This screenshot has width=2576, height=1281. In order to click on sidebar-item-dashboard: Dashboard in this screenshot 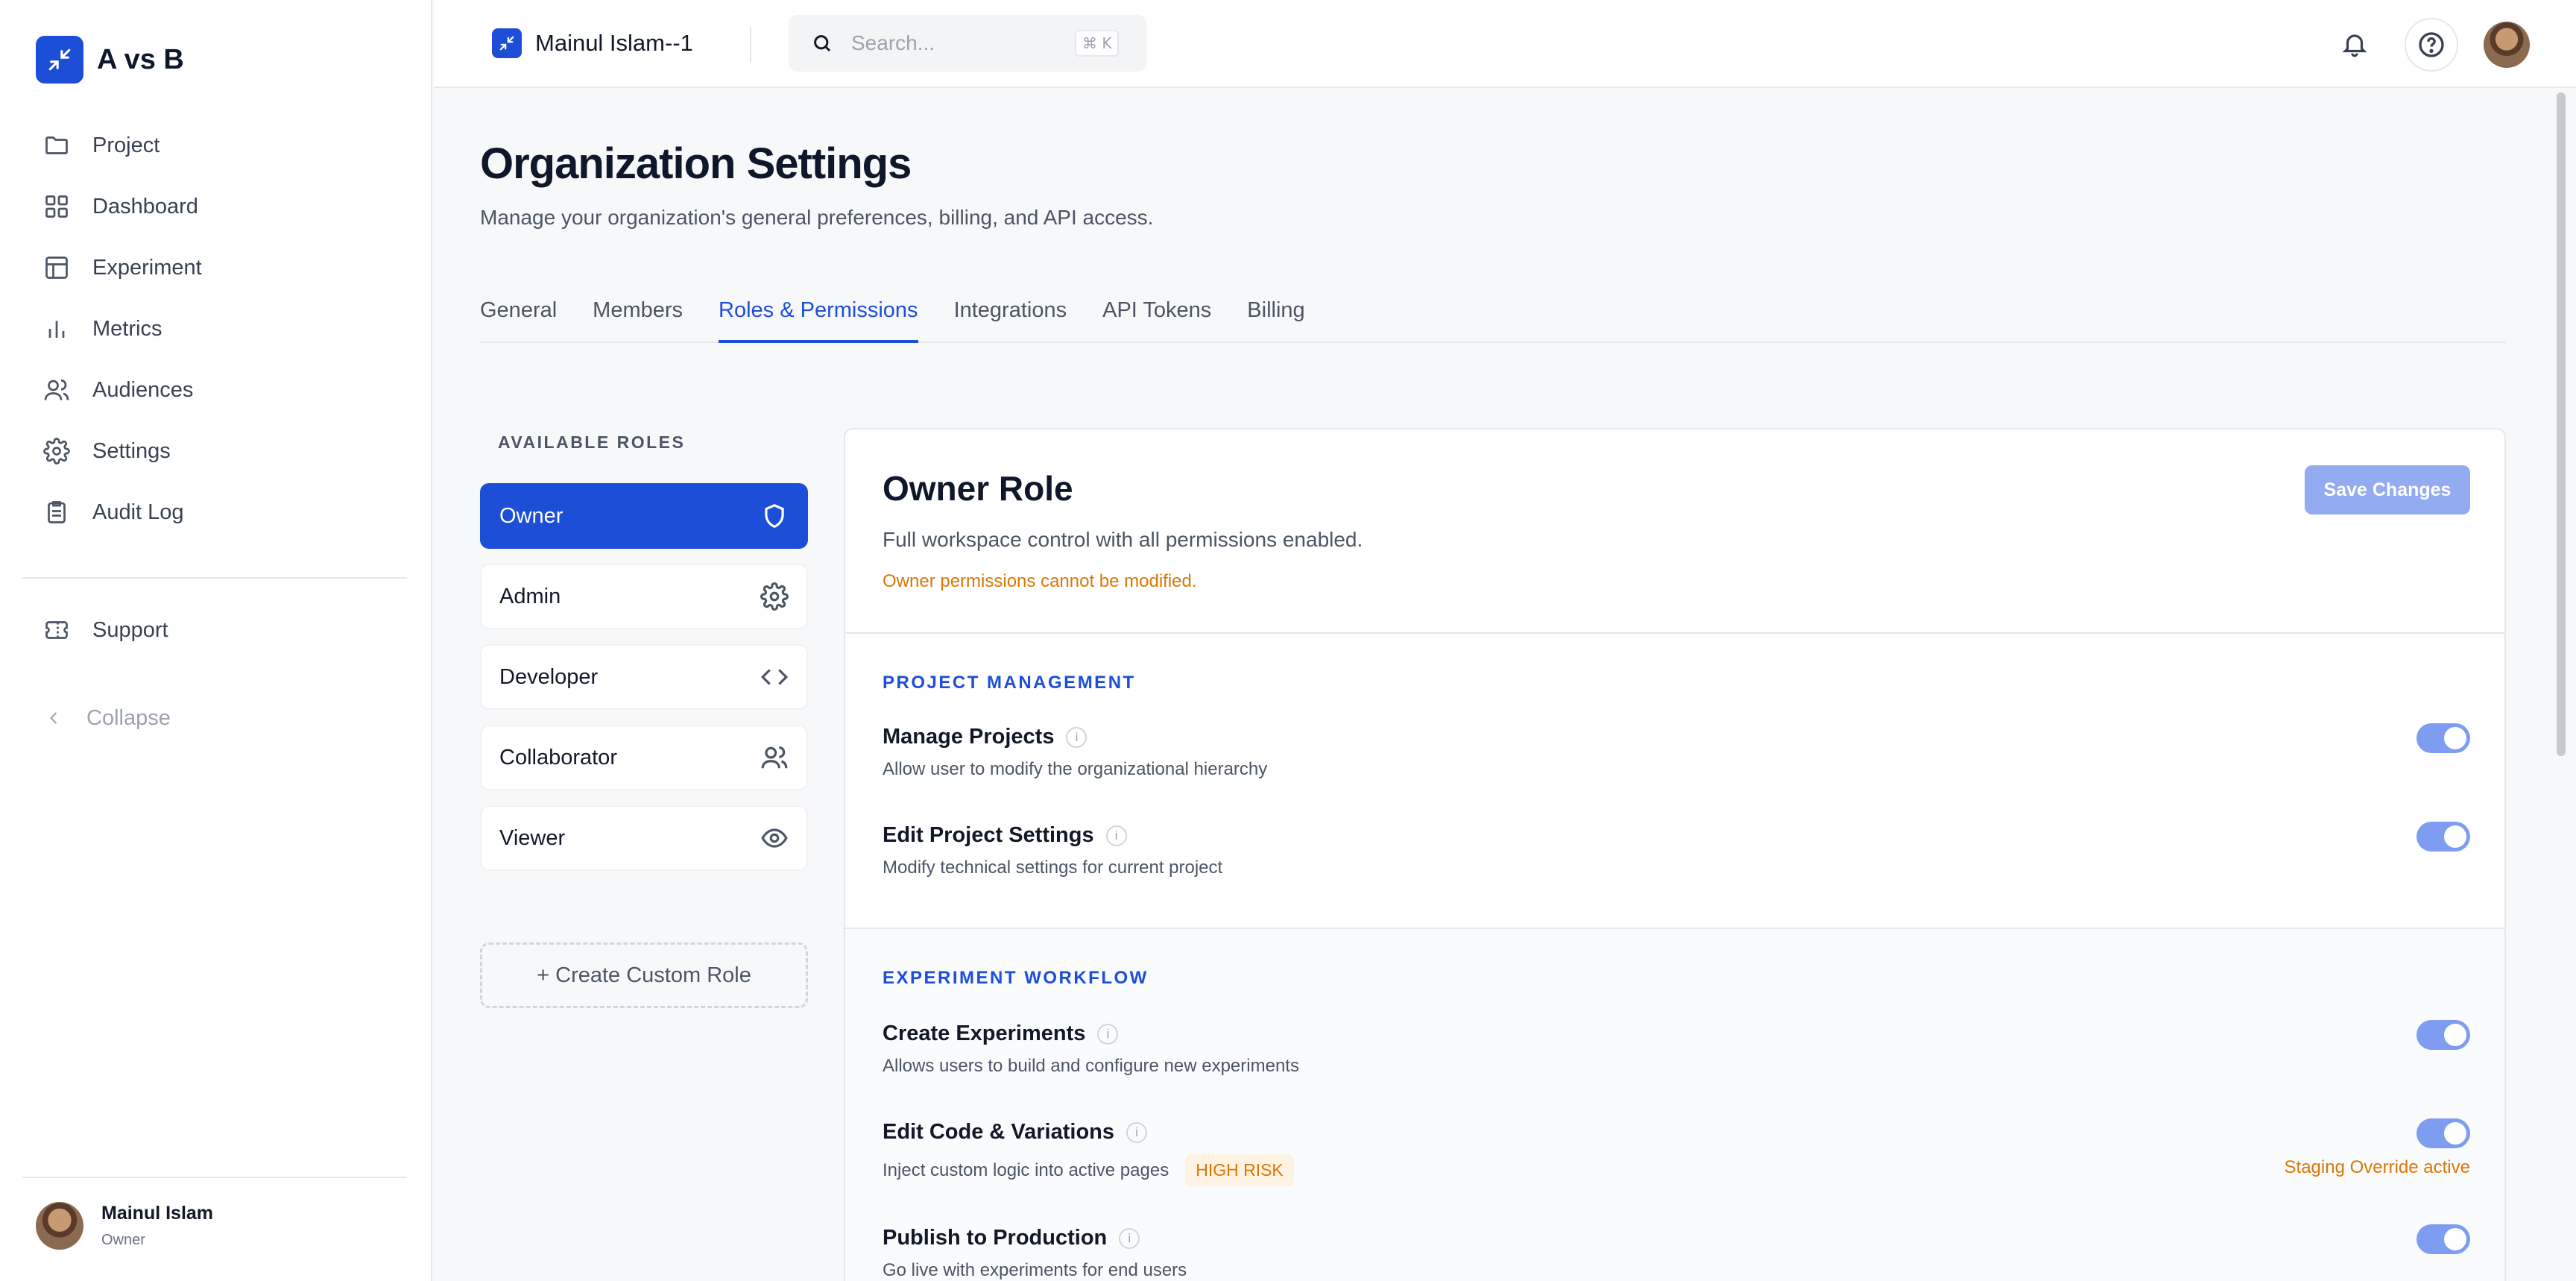, I will do `click(214, 206)`.